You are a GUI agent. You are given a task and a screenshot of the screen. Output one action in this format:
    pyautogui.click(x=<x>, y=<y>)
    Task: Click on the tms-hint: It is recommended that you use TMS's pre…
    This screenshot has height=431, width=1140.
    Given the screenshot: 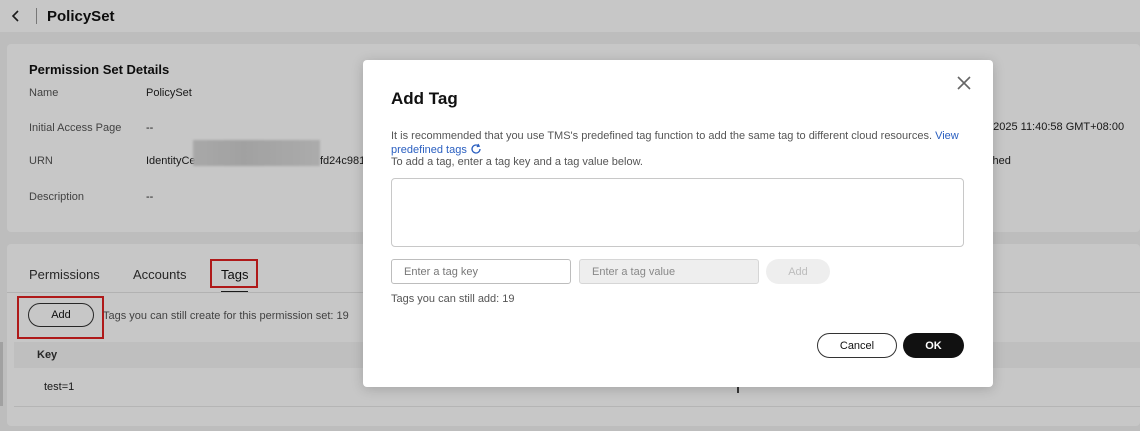 What is the action you would take?
    pyautogui.click(x=681, y=144)
    